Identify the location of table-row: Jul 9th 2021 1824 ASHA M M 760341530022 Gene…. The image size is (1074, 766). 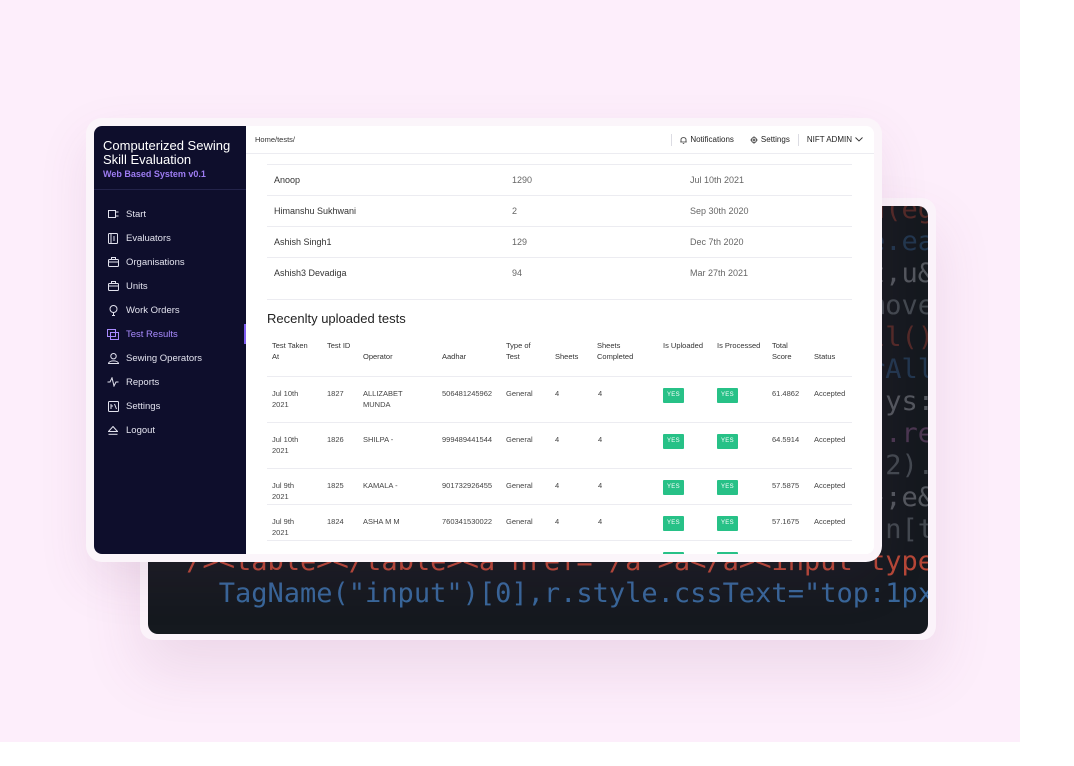
(559, 522).